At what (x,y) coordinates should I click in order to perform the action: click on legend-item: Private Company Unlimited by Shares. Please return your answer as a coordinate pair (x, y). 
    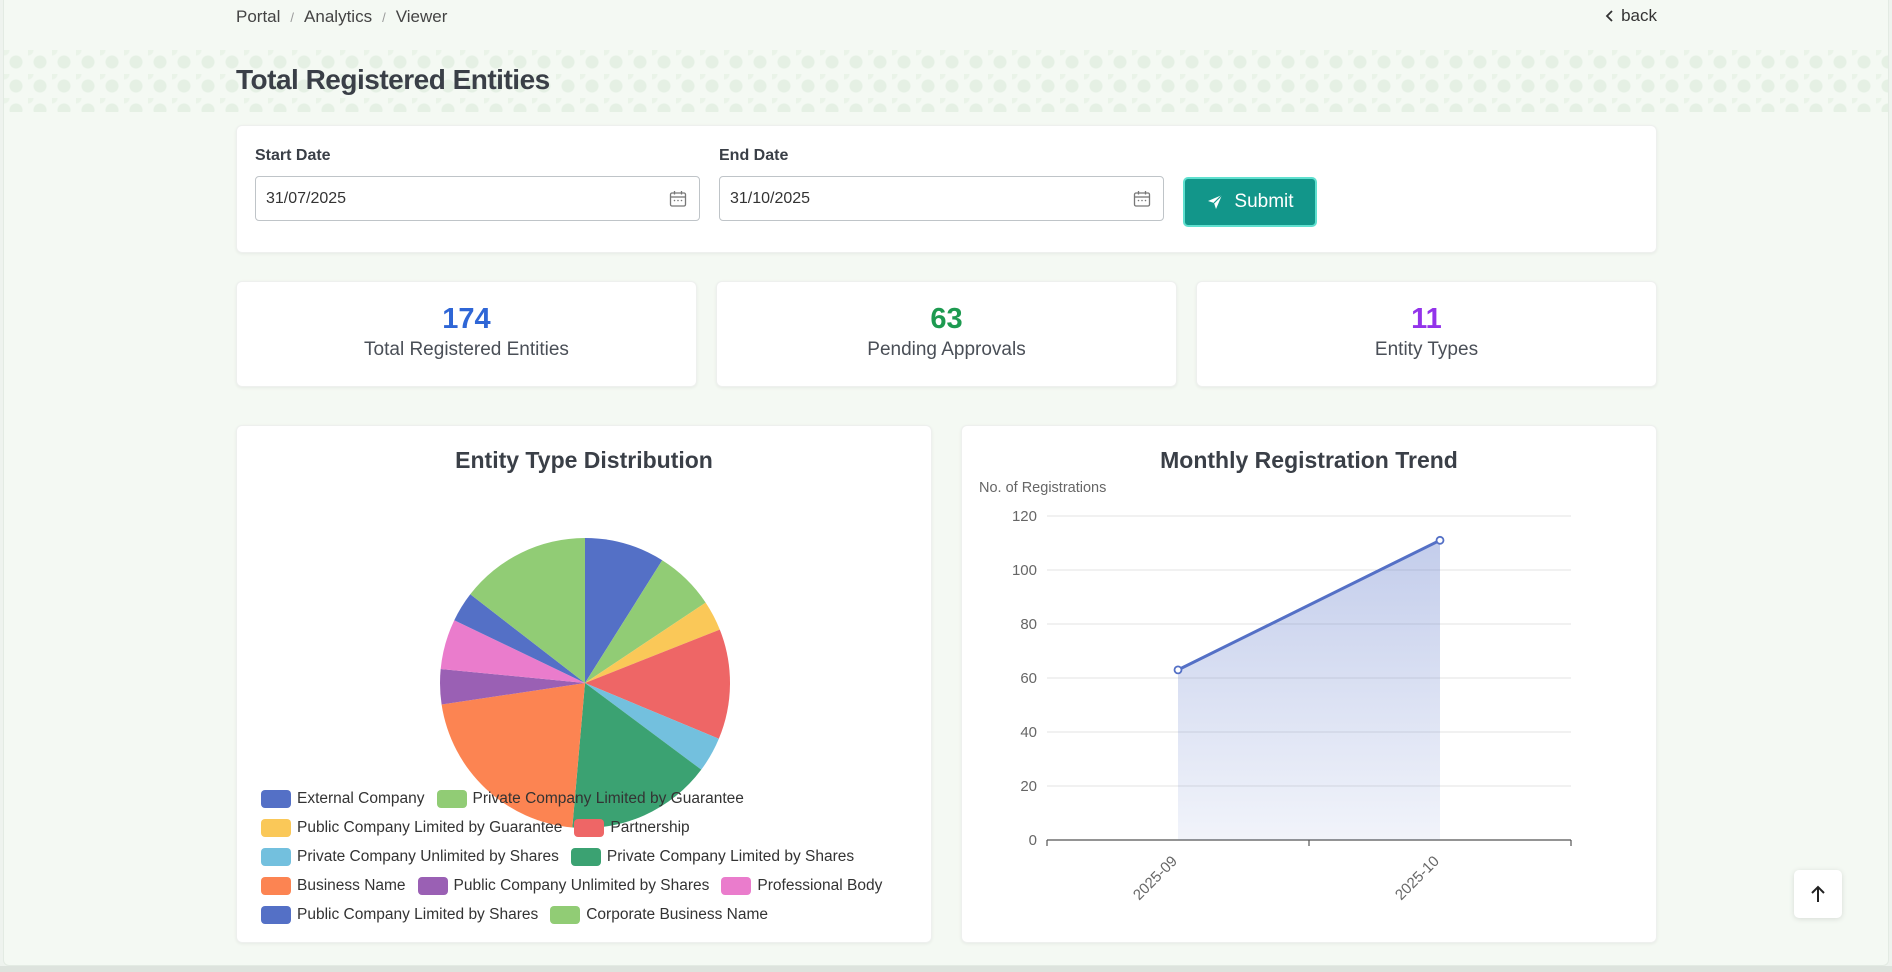
    Looking at the image, I should click on (410, 856).